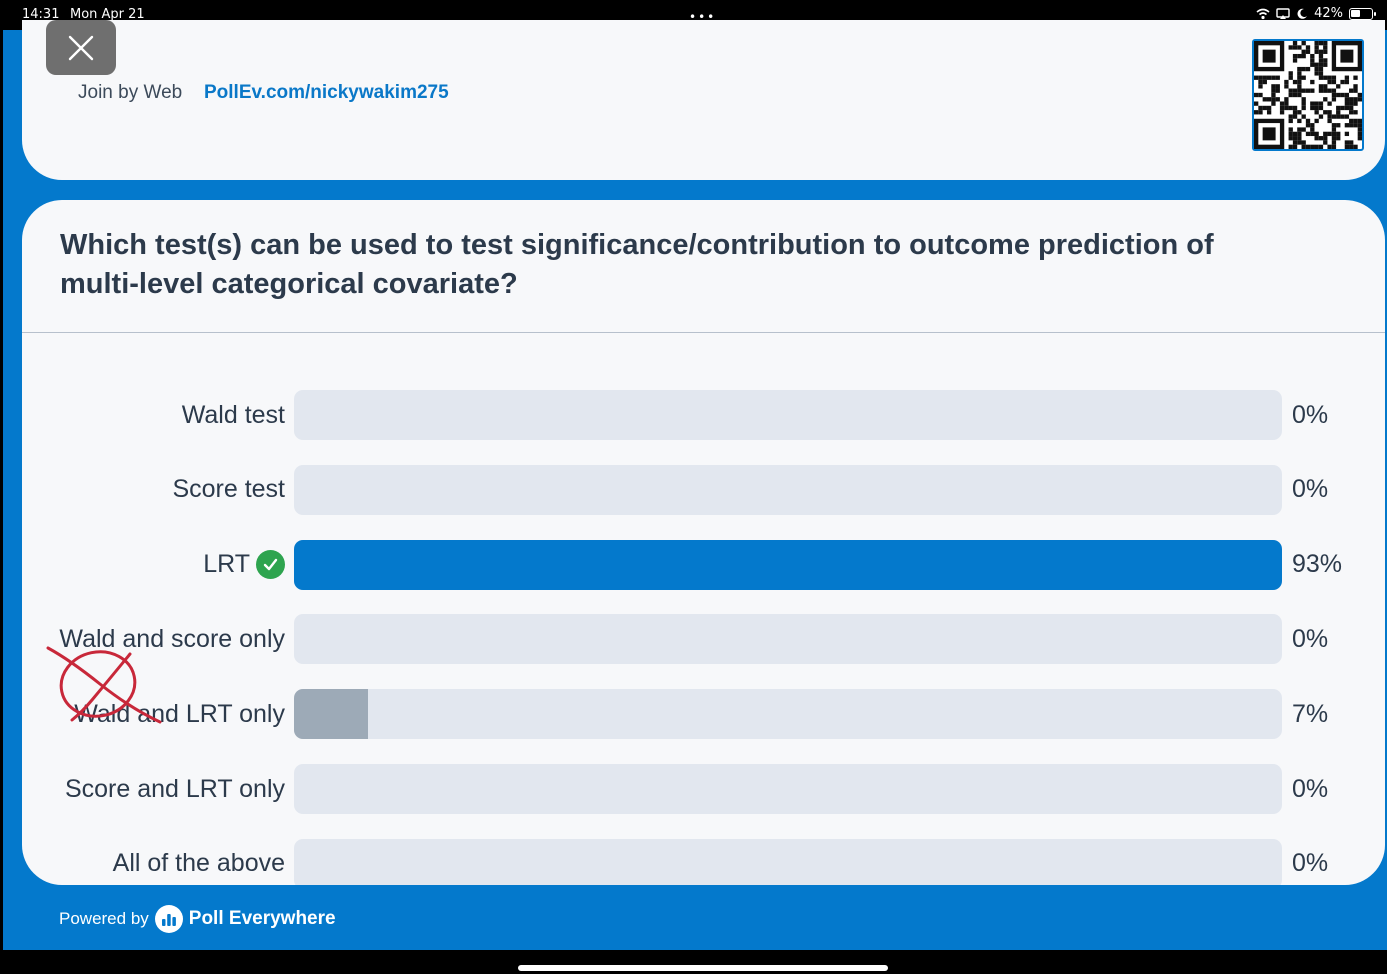  Describe the element at coordinates (262, 918) in the screenshot. I see `brand-name: Poll Everywhere` at that location.